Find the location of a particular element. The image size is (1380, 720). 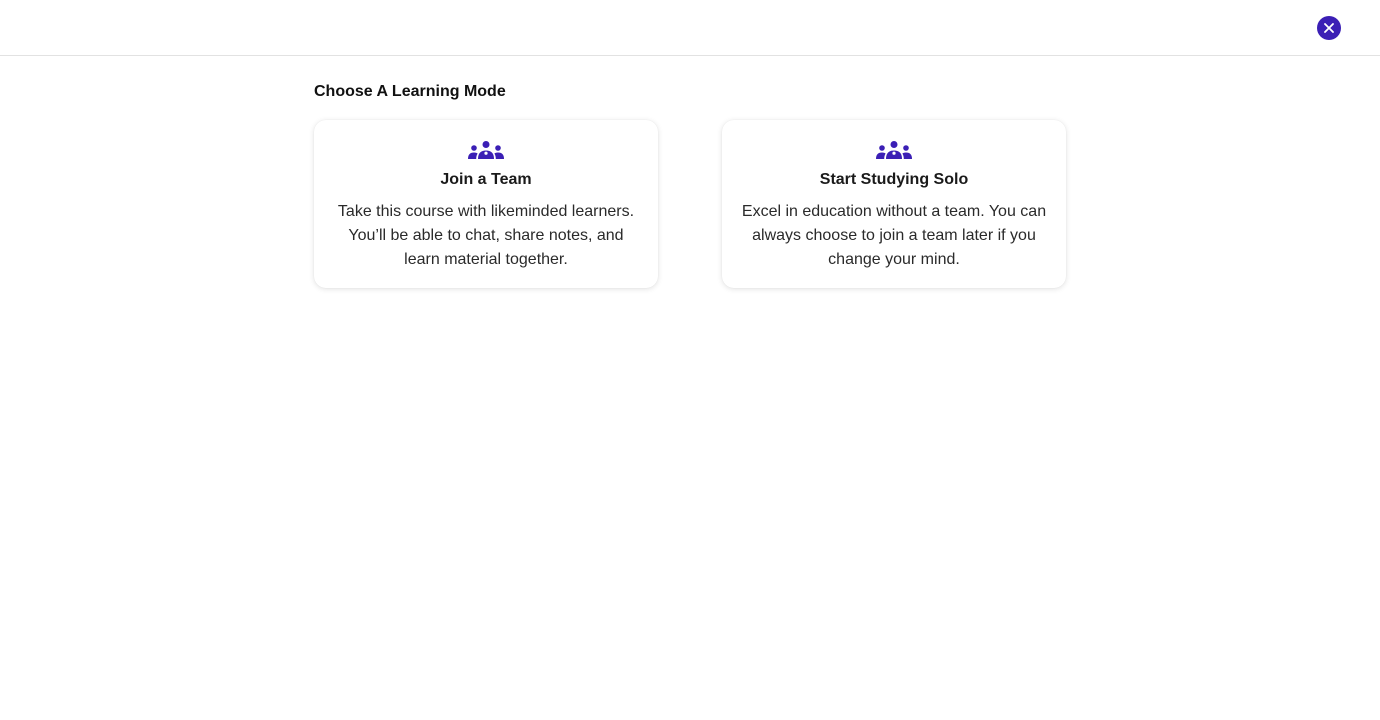

close-icon is located at coordinates (1329, 28).